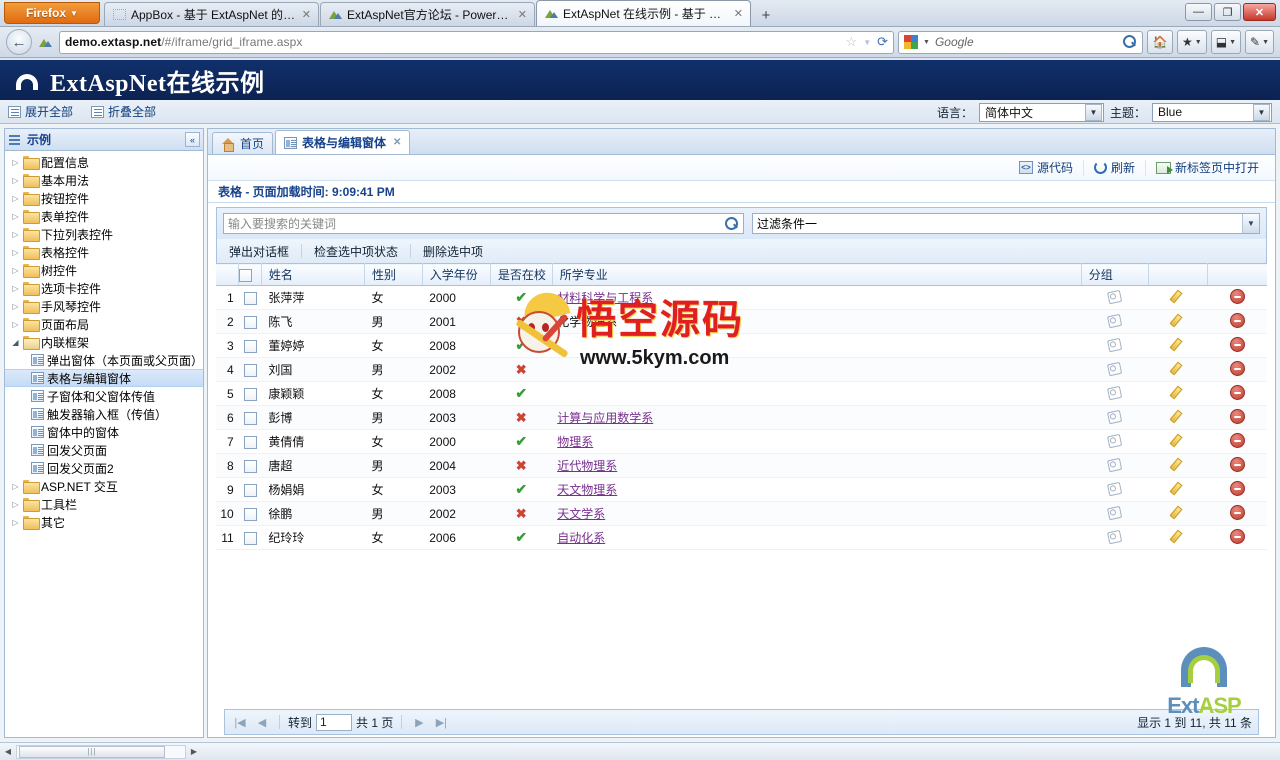  I want to click on sidebar-item-gongjulan: ▷ 工具栏, so click(104, 504).